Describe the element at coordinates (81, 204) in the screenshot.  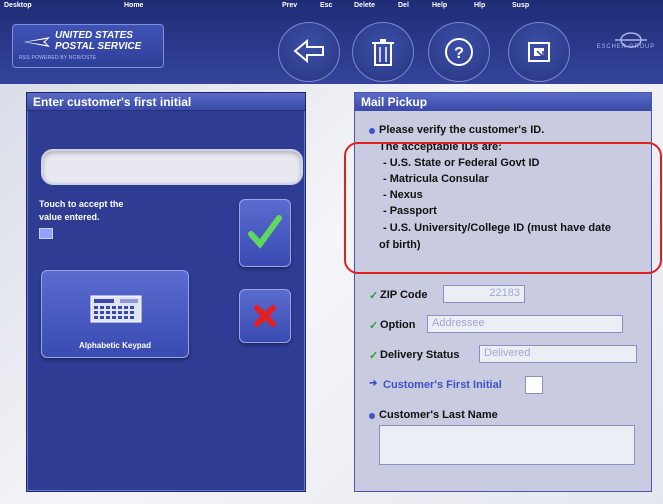
I see `hint-line1: Touch to accept the` at that location.